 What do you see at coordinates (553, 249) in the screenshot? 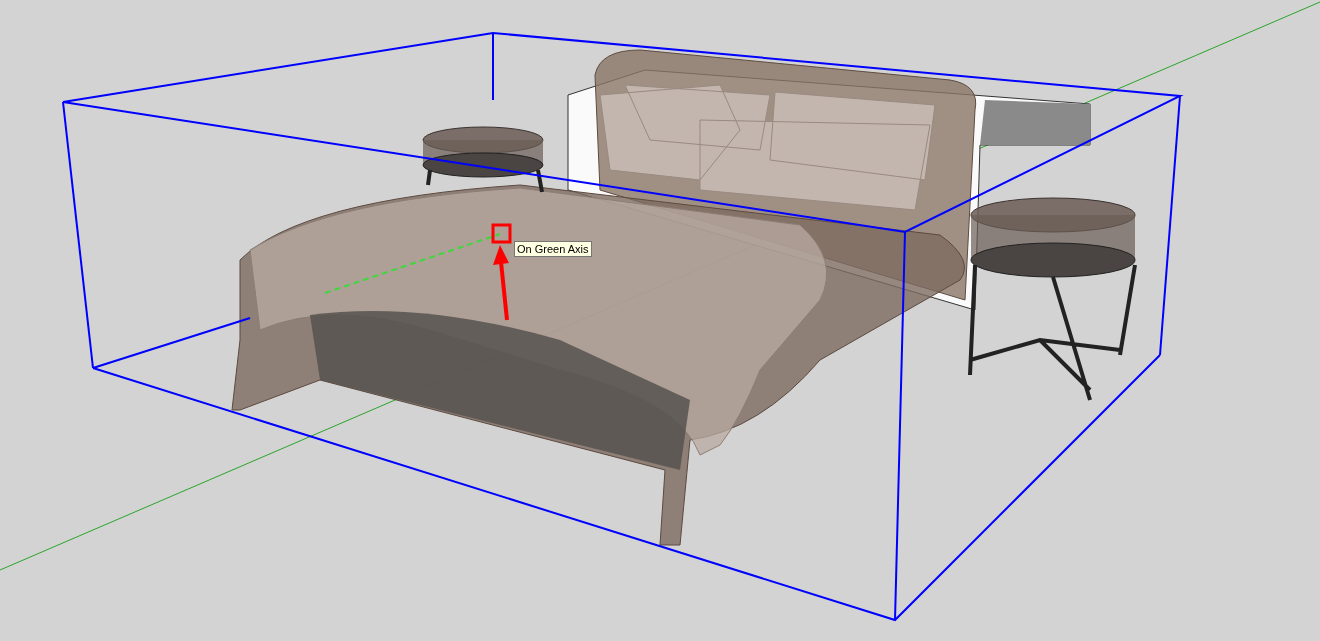
I see `tooltip: On Green Axis` at bounding box center [553, 249].